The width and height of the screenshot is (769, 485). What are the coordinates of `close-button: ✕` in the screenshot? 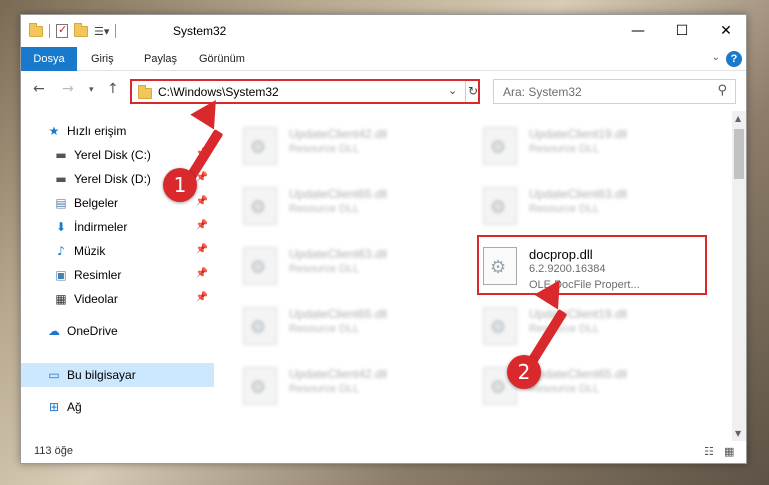 It's located at (726, 31).